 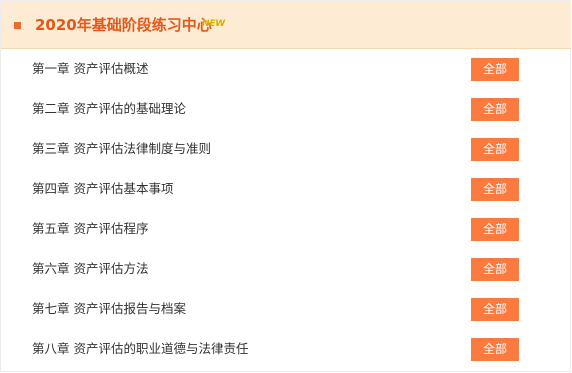 I want to click on square-bullet-icon, so click(x=17, y=25).